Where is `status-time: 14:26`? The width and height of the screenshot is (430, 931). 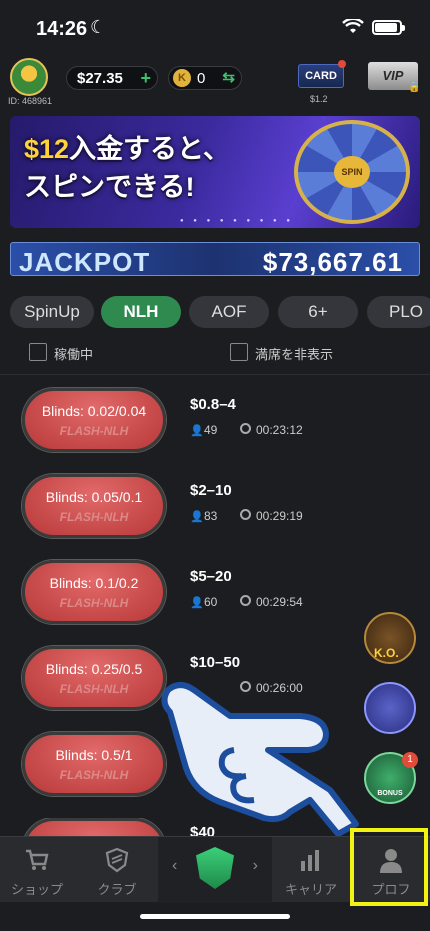 status-time: 14:26 is located at coordinates (62, 29).